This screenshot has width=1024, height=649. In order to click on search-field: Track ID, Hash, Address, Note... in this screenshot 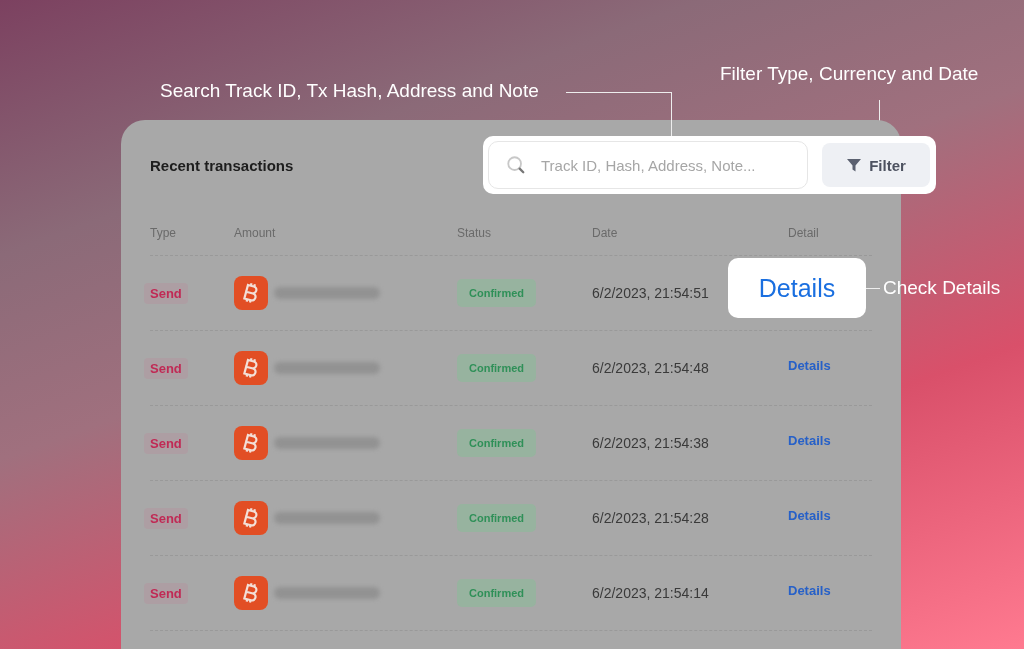, I will do `click(648, 165)`.